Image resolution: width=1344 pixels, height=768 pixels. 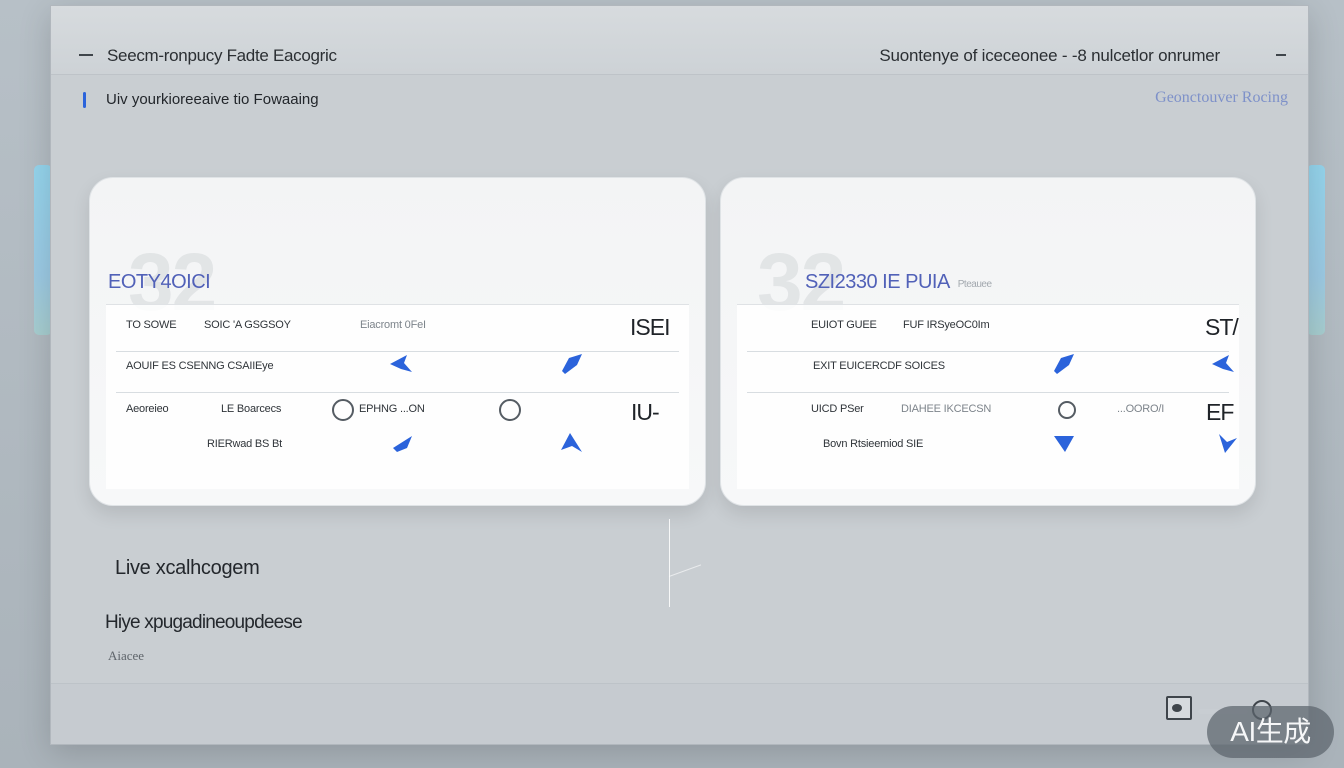 What do you see at coordinates (946, 409) in the screenshot?
I see `right-card-row-3-cell-2: DIAHEE IKCECSN` at bounding box center [946, 409].